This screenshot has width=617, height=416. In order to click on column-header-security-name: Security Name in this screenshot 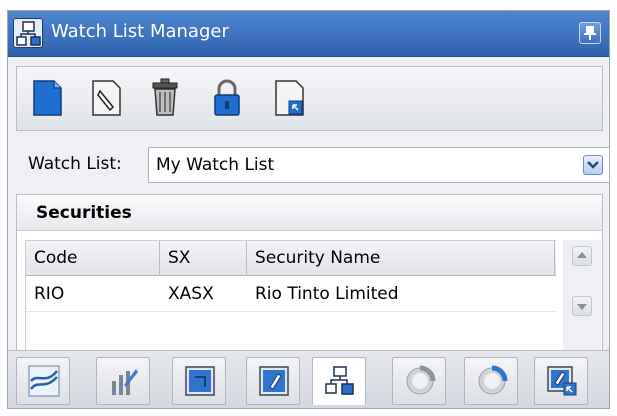, I will do `click(401, 258)`.